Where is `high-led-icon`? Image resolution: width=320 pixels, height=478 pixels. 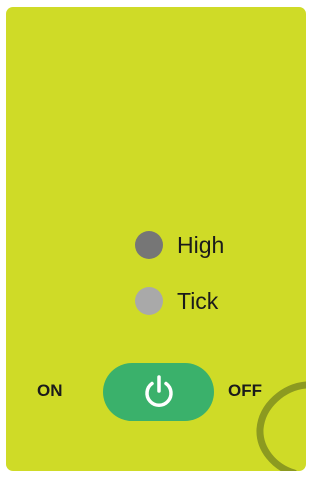
high-led-icon is located at coordinates (149, 245).